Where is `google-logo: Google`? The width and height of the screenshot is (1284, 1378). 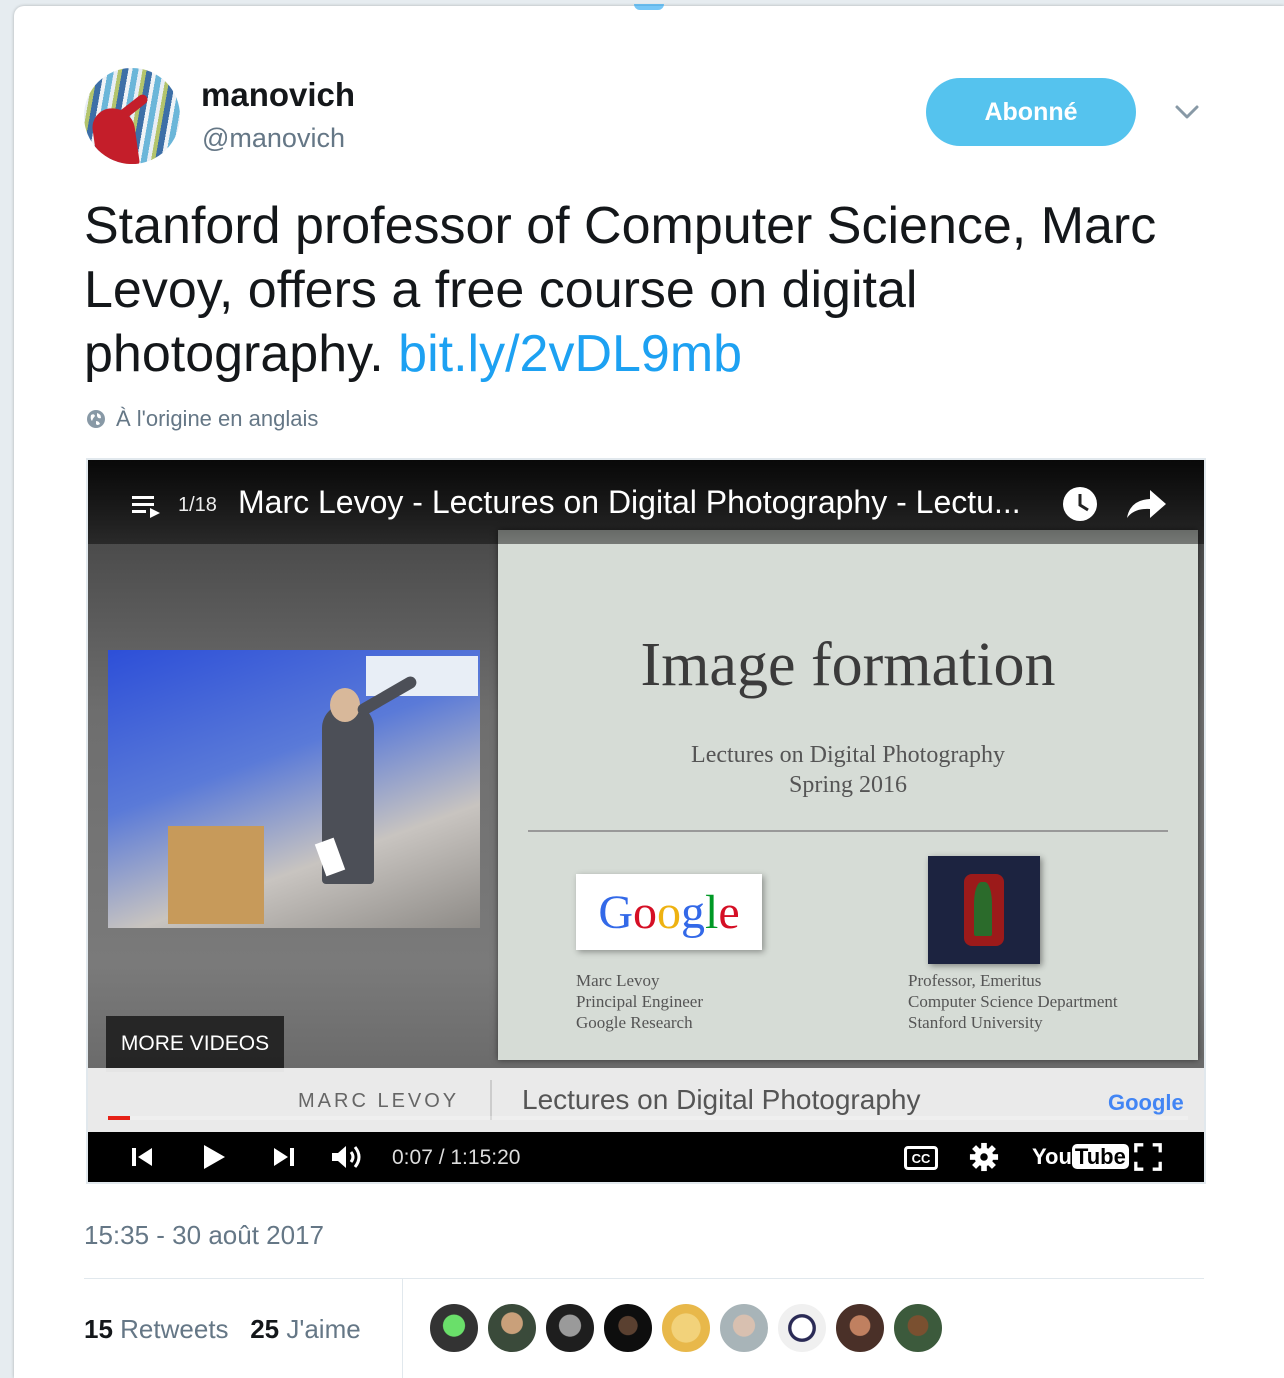
google-logo: Google is located at coordinates (669, 912).